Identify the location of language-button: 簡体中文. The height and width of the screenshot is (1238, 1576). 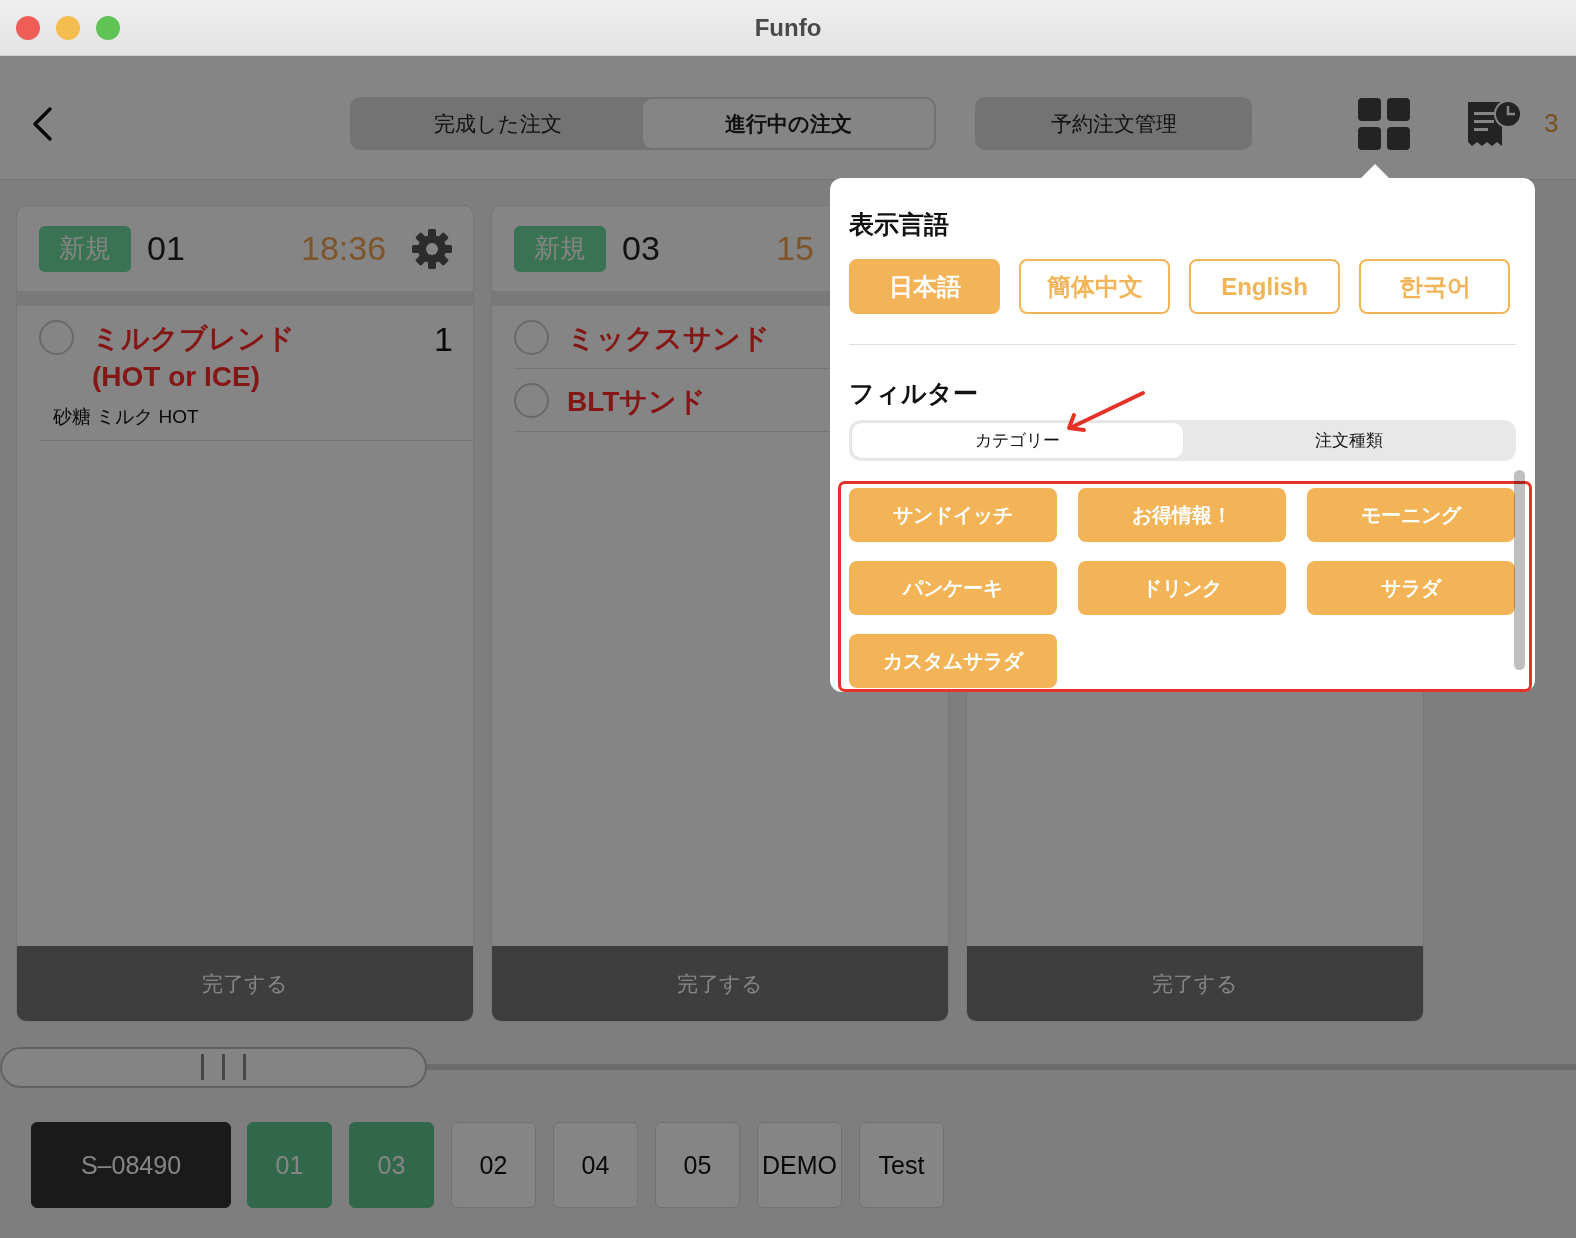
(1094, 286).